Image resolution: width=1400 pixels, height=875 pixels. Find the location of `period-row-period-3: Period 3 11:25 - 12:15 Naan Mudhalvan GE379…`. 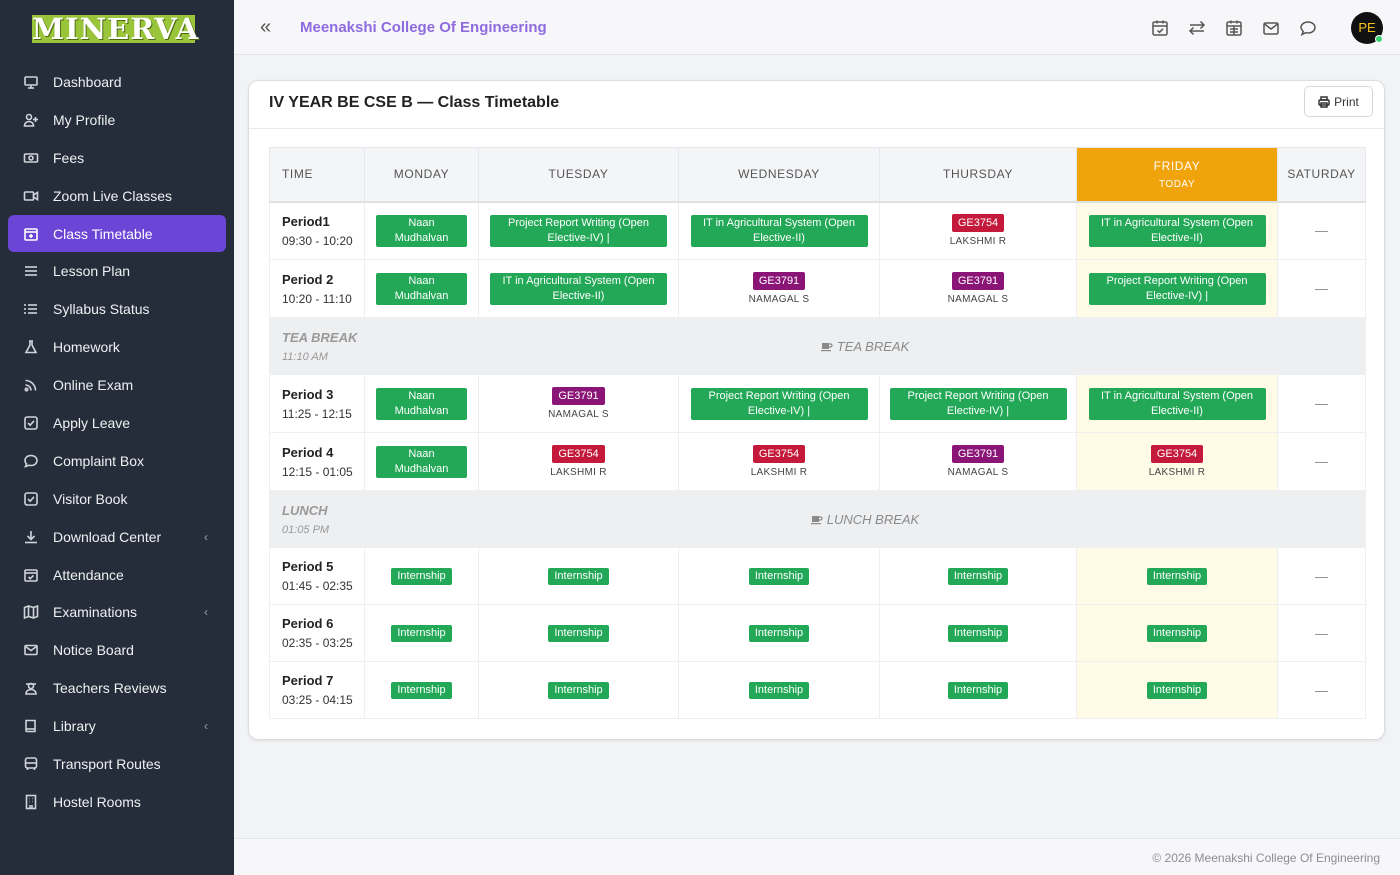

period-row-period-3: Period 3 11:25 - 12:15 Naan Mudhalvan GE379… is located at coordinates (817, 403).